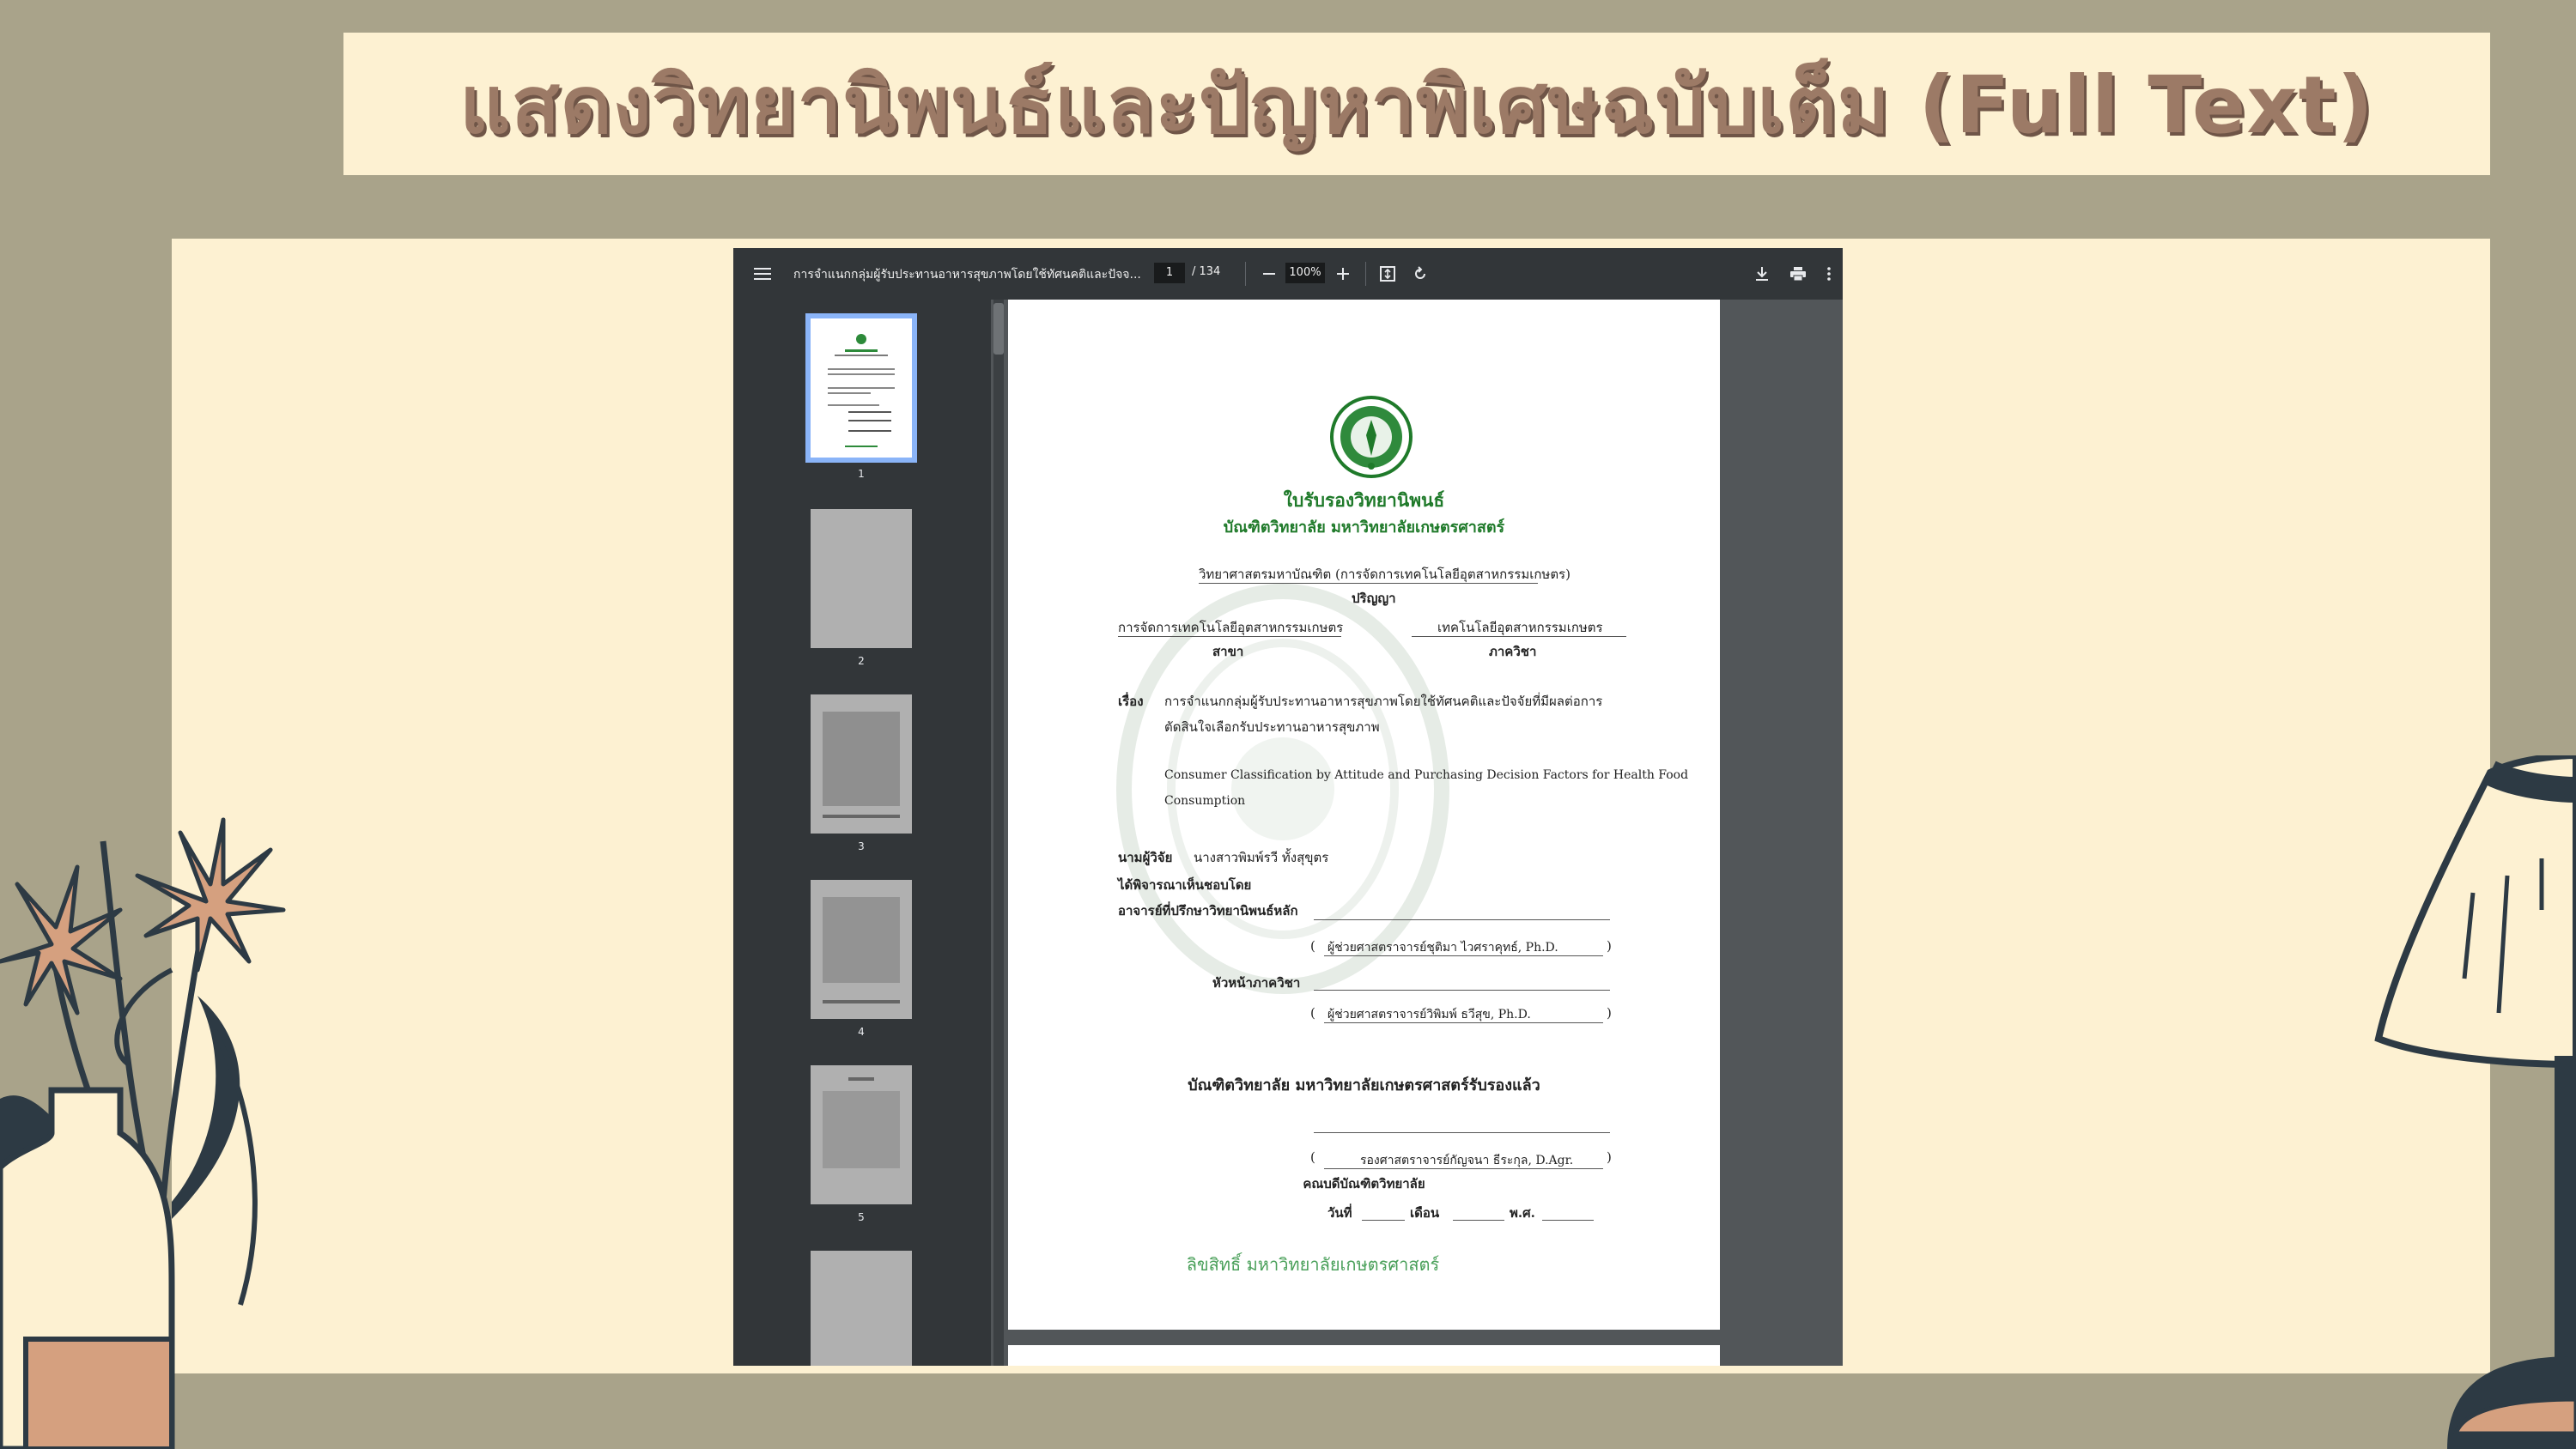  What do you see at coordinates (1568, 1220) in the screenshot?
I see `year-line` at bounding box center [1568, 1220].